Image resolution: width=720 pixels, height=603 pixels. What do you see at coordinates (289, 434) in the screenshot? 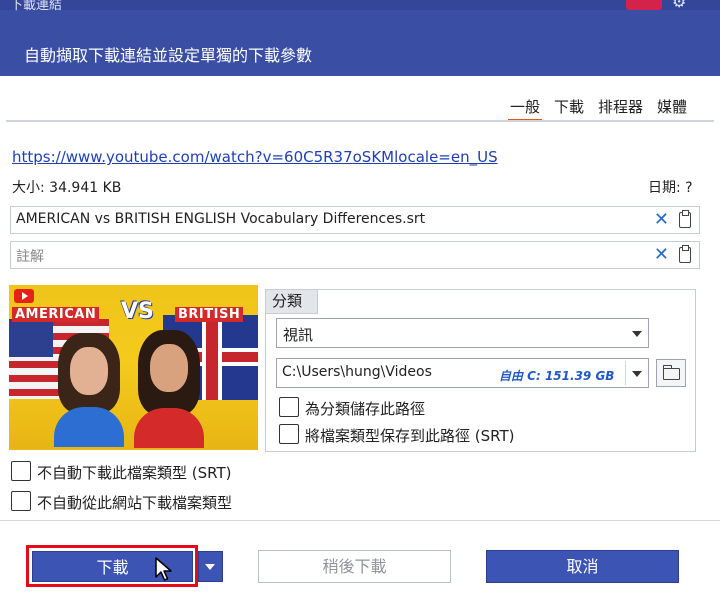
I see `save-path-for-filetype-checkbox` at bounding box center [289, 434].